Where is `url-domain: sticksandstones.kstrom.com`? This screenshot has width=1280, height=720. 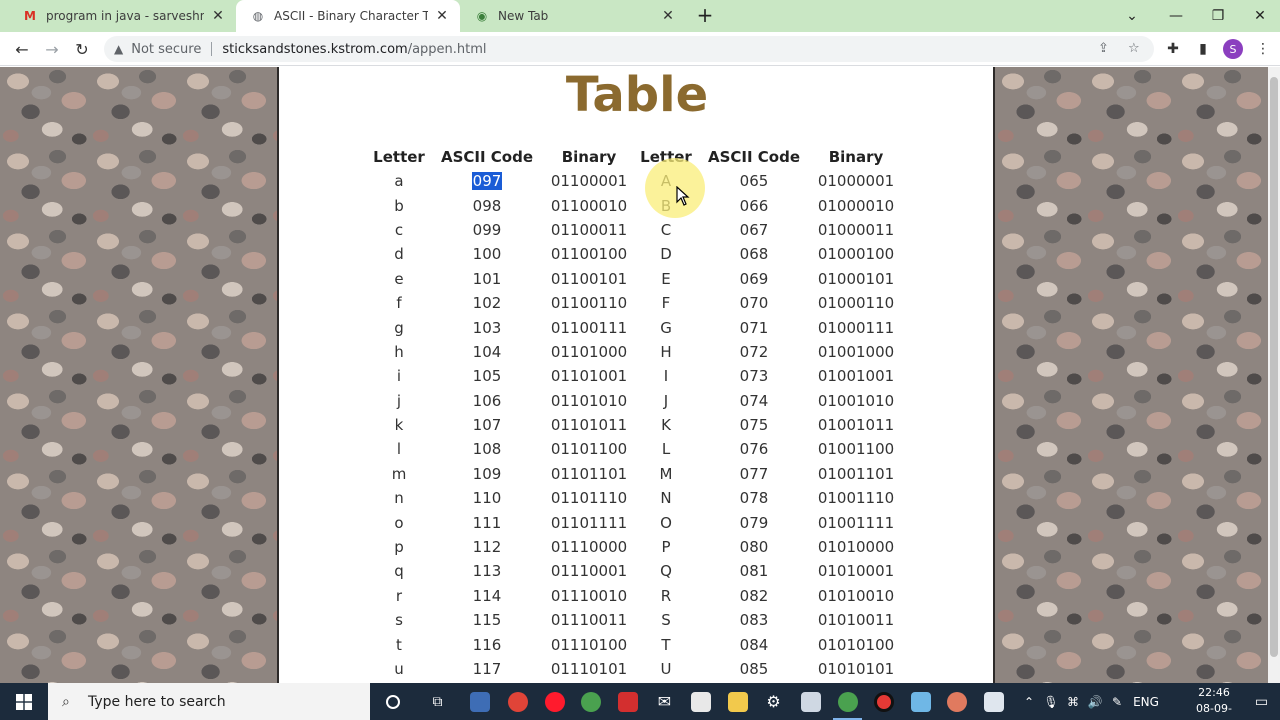 url-domain: sticksandstones.kstrom.com is located at coordinates (315, 49).